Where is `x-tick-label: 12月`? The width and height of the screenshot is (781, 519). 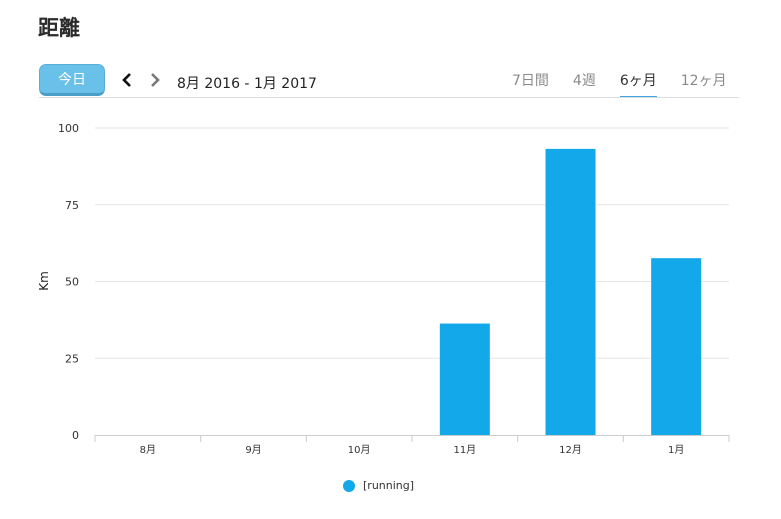 x-tick-label: 12月 is located at coordinates (570, 450).